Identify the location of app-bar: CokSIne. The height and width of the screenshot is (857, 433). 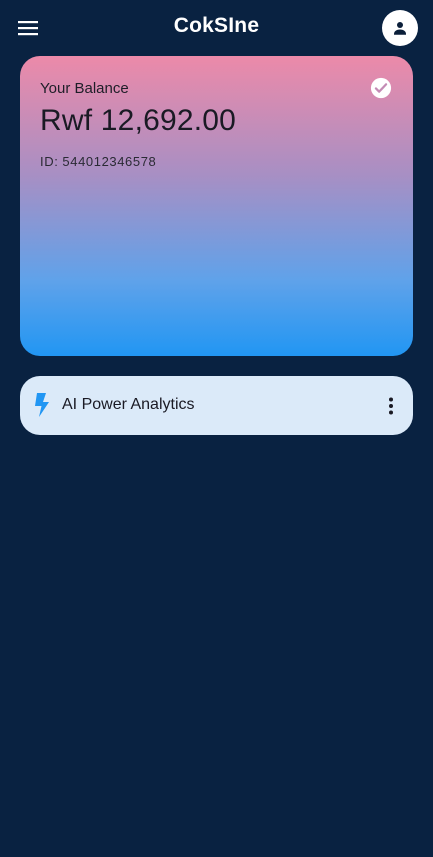
(216, 28).